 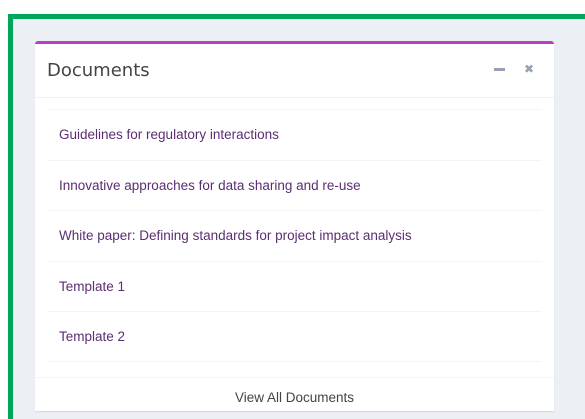 What do you see at coordinates (294, 71) in the screenshot?
I see `panel-header: Documents ✖` at bounding box center [294, 71].